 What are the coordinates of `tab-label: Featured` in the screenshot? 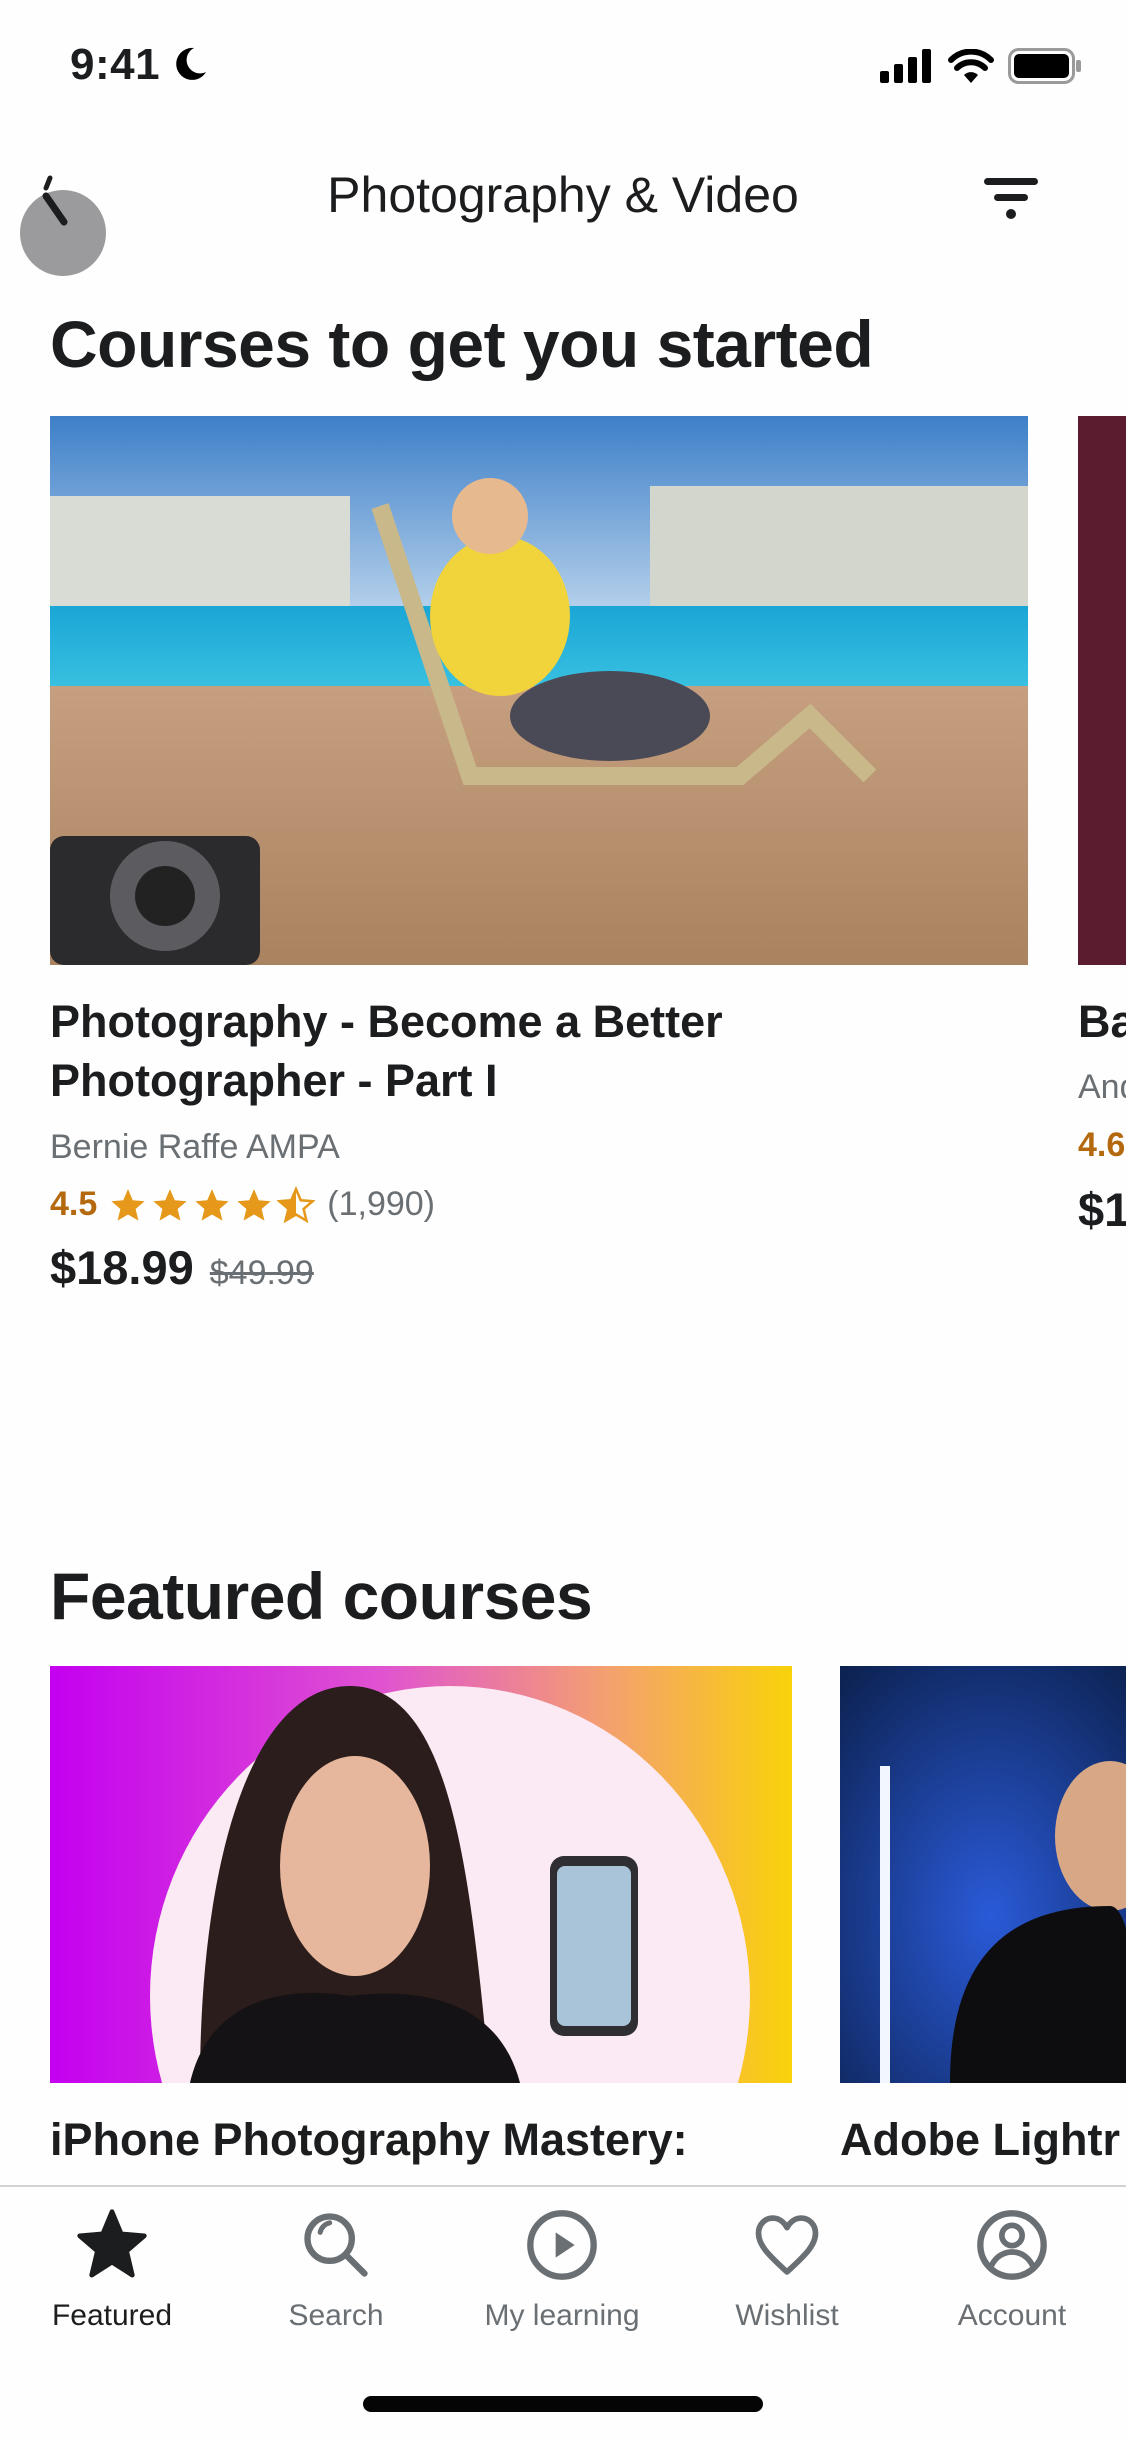 It's located at (112, 2315).